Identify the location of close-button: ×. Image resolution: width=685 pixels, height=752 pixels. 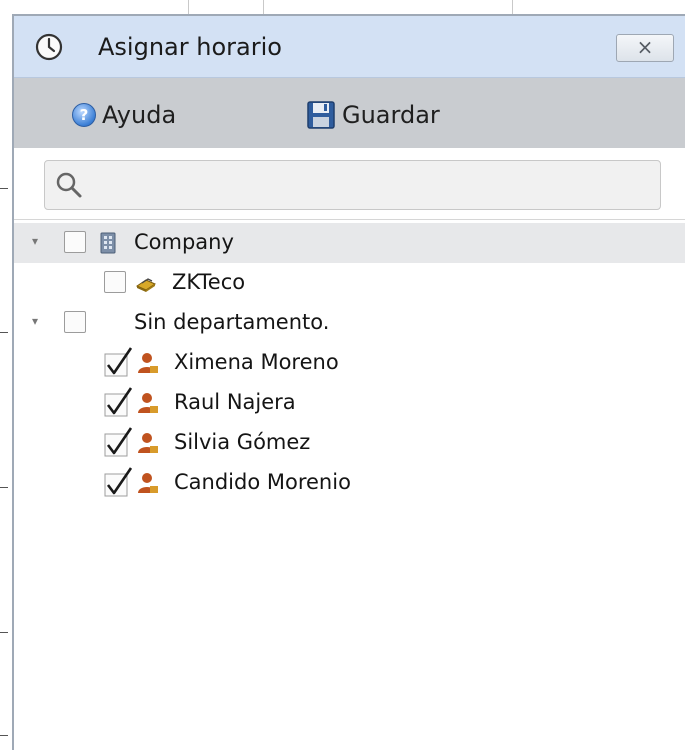
(645, 48).